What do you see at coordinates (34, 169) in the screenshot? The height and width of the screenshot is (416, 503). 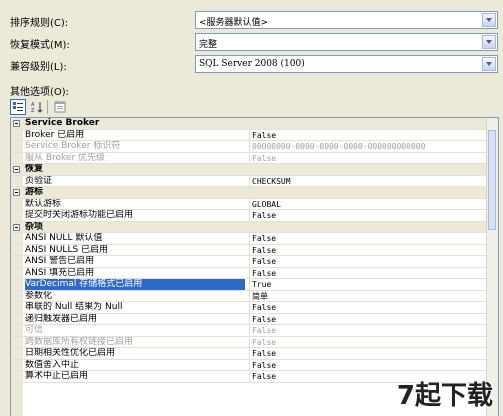 I see `category-name: 恢复` at bounding box center [34, 169].